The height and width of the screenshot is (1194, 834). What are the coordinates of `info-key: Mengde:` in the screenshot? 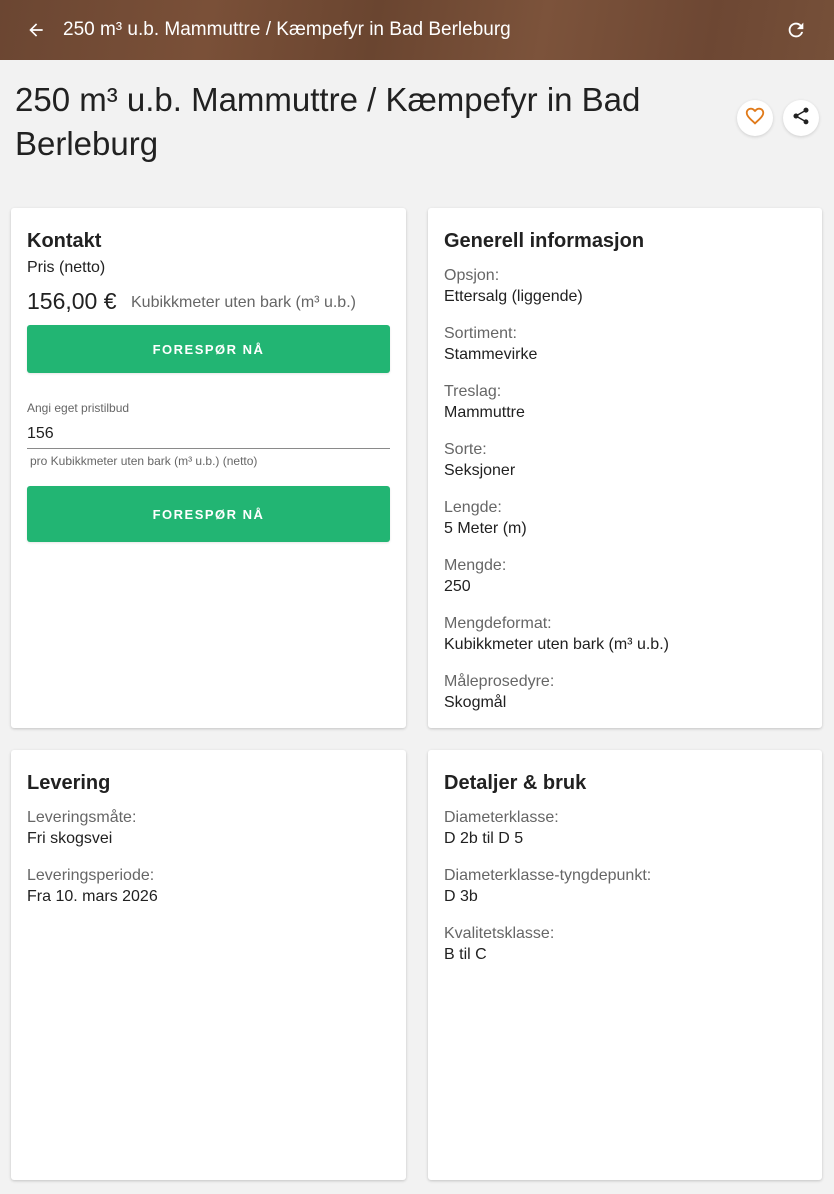 It's located at (475, 565).